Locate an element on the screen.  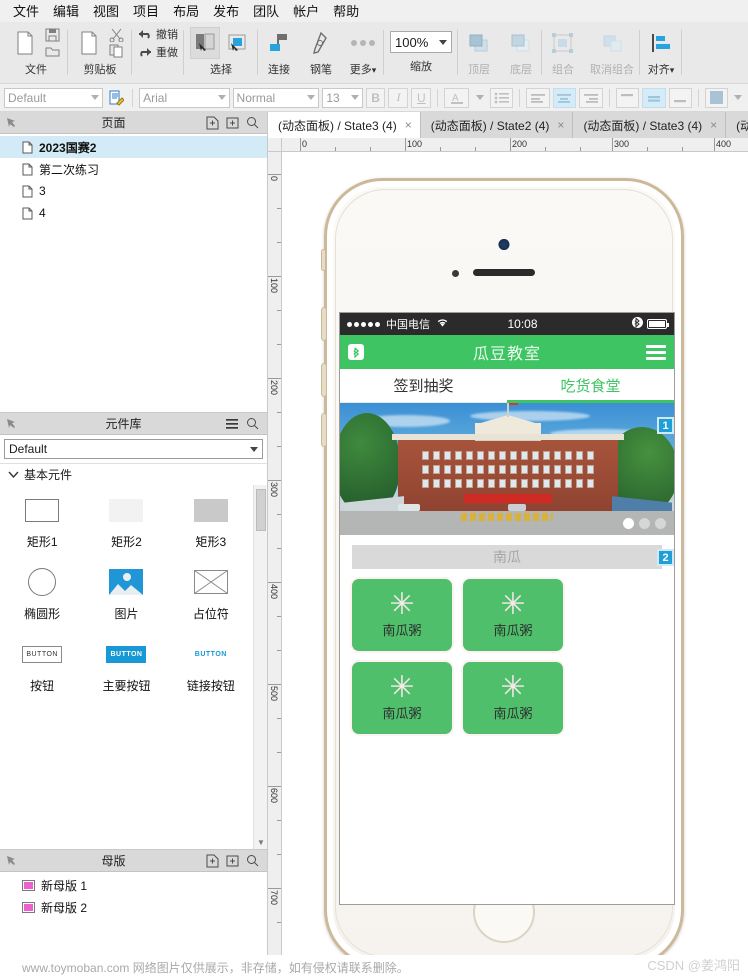
align-right-icon is located at coordinates (591, 97).